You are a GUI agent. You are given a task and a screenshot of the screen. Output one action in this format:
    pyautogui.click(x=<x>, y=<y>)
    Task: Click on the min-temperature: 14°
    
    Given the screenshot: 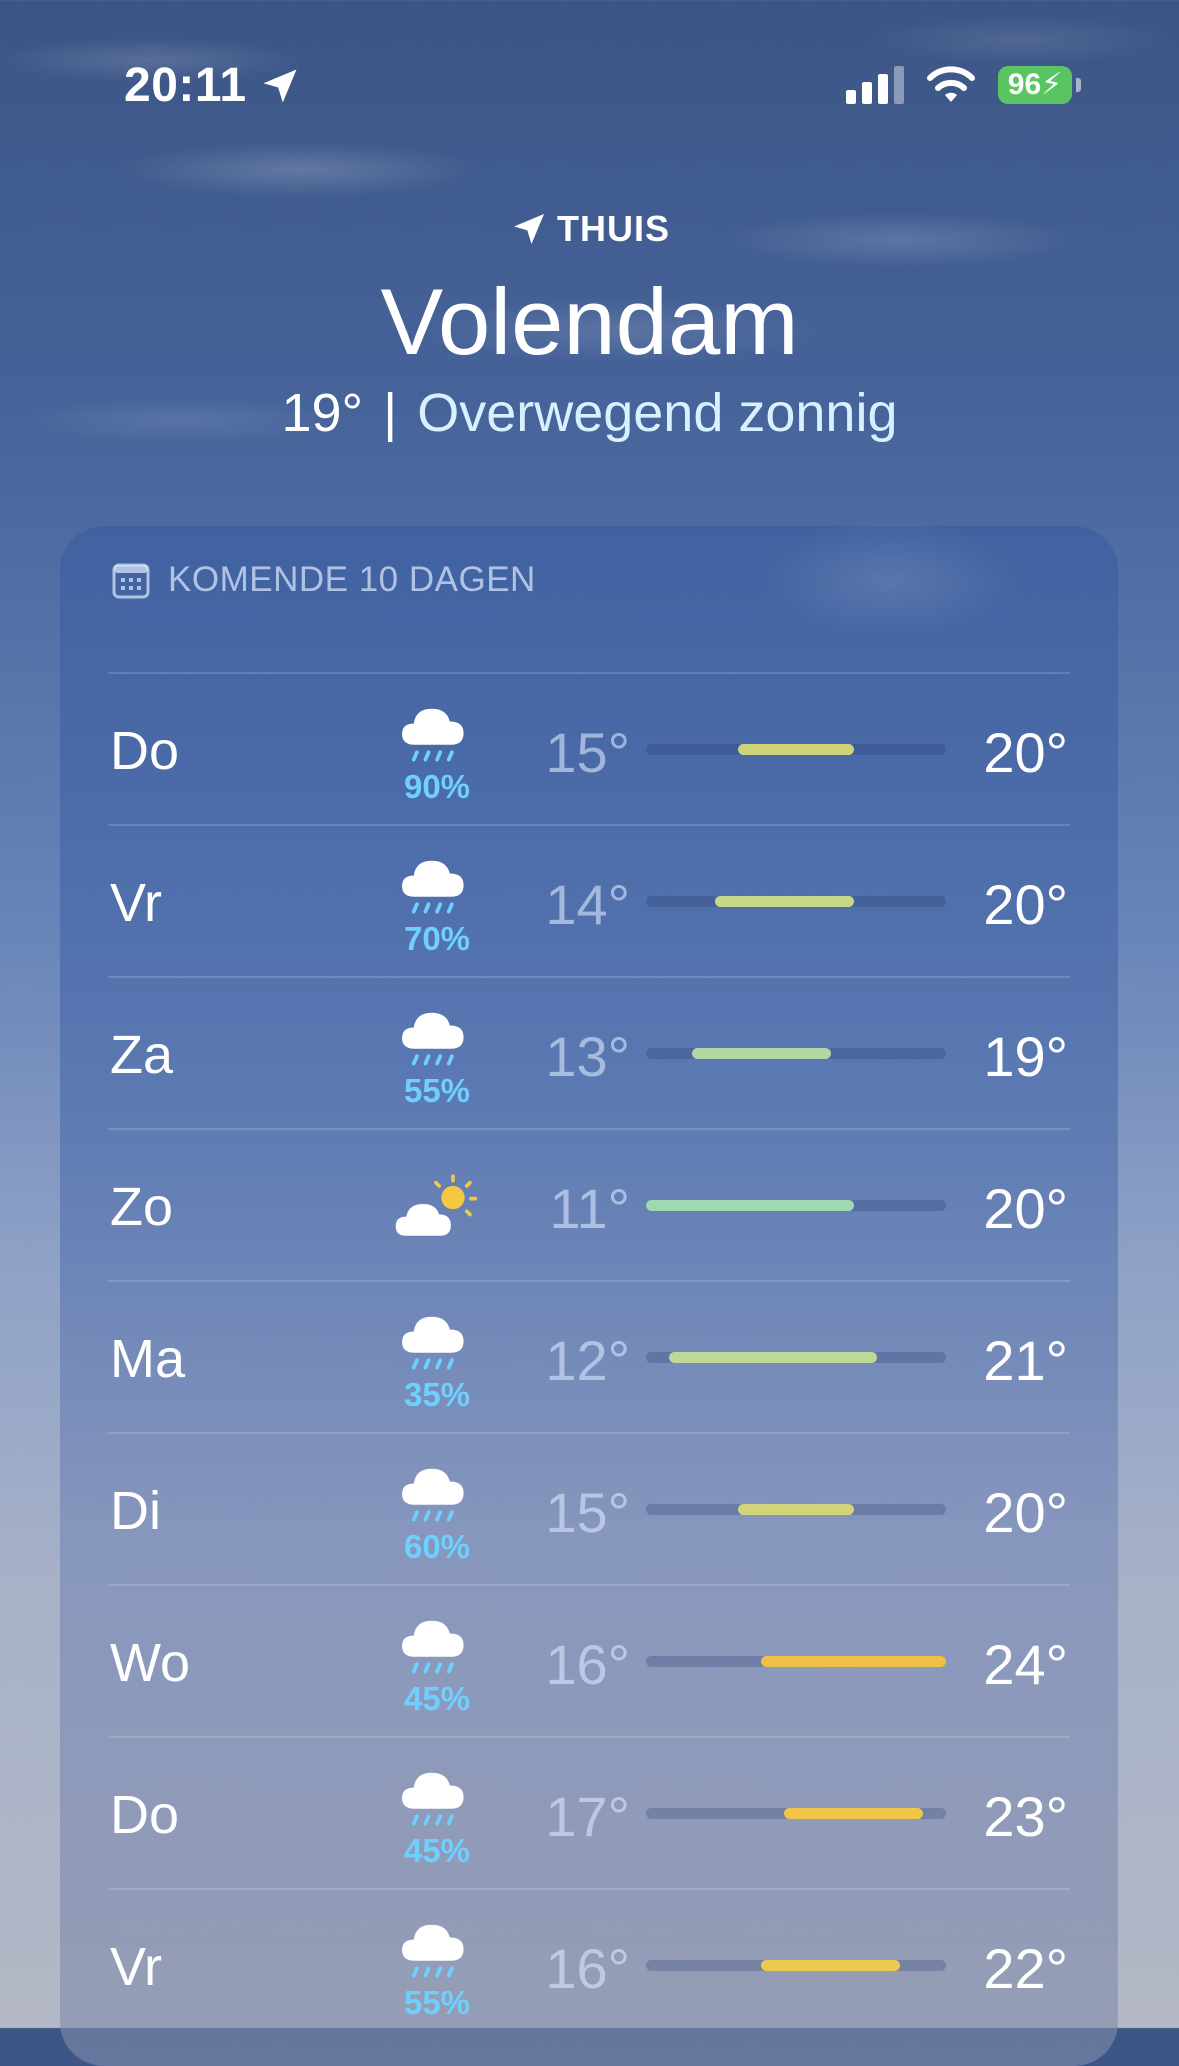 What is the action you would take?
    pyautogui.click(x=587, y=904)
    